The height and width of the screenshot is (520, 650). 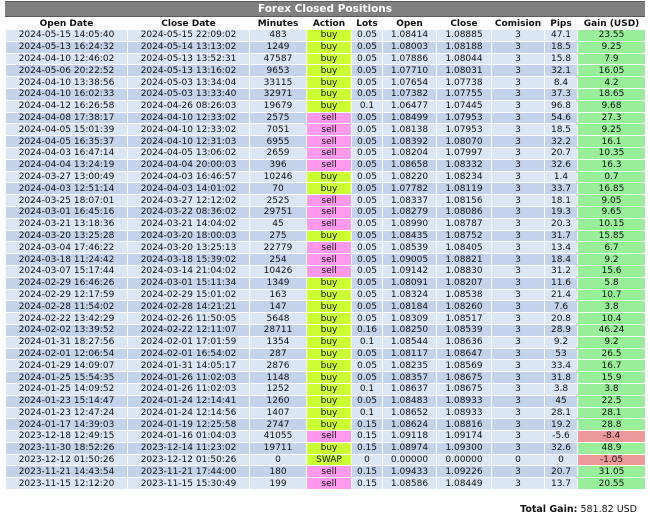 What do you see at coordinates (409, 330) in the screenshot?
I see `cell-open-price: 1.08250` at bounding box center [409, 330].